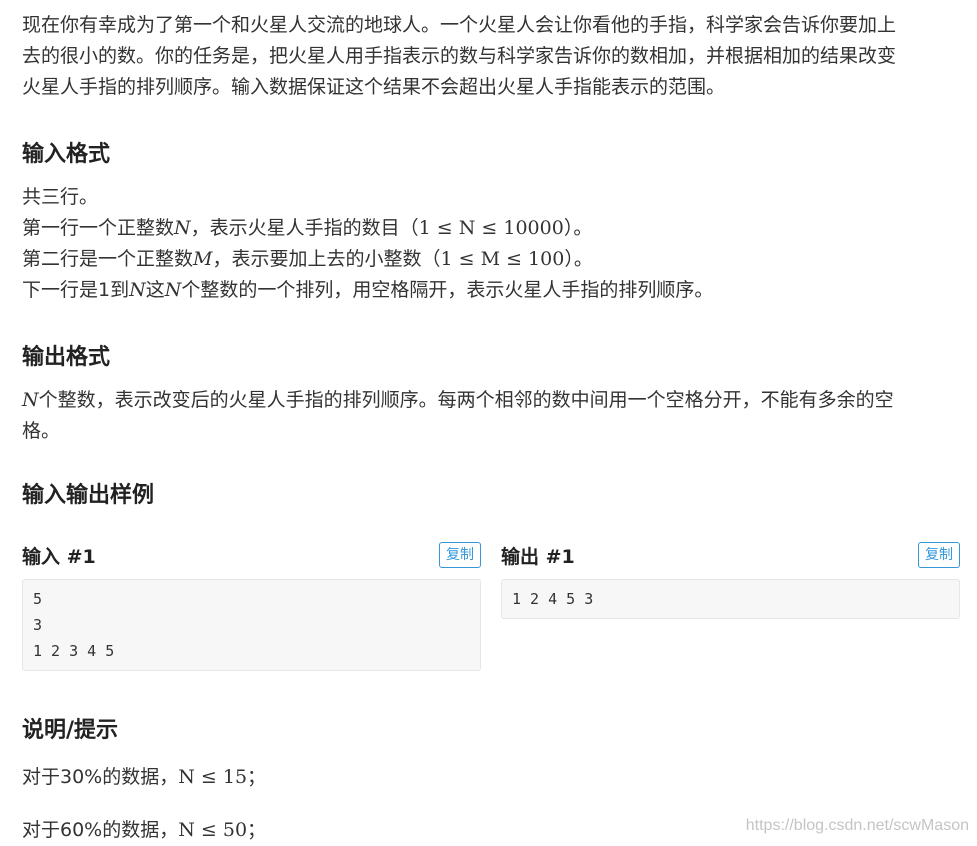 The image size is (977, 846). What do you see at coordinates (368, 290) in the screenshot?
I see `input-format-line-4: 下一行是1到N这N个整数的一个排列，用空格隔开，表示火星人手指的排列顺序。` at bounding box center [368, 290].